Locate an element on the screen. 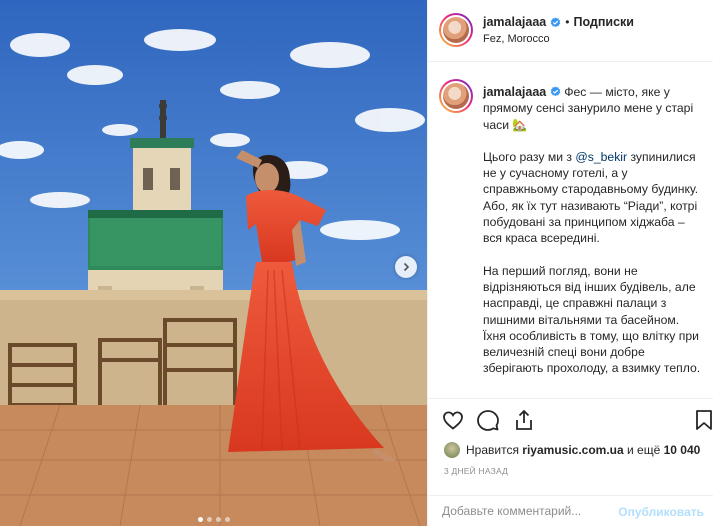 The image size is (713, 526). location-link: Fez, Morocco is located at coordinates (516, 39).